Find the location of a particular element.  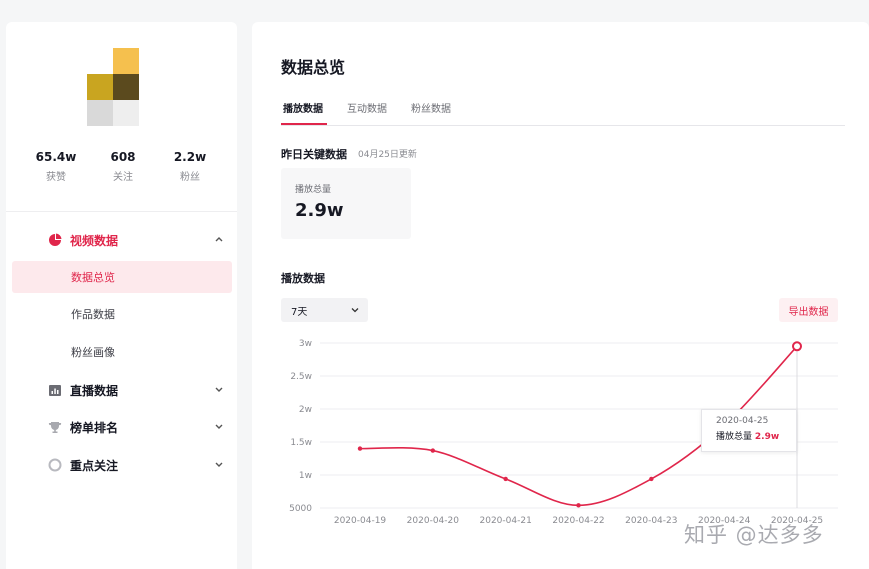

watermark: 知乎 @达多多 is located at coordinates (754, 535).